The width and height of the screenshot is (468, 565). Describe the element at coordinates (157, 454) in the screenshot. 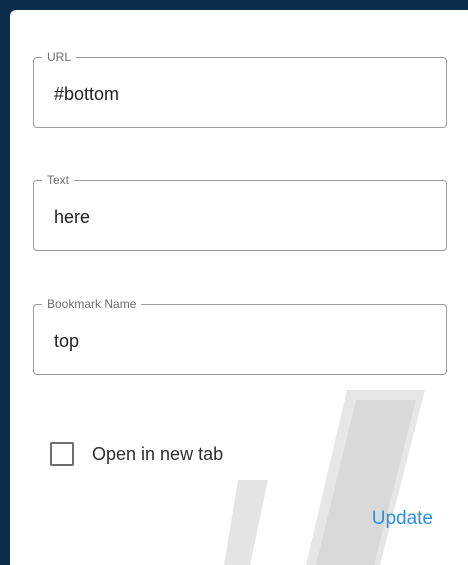

I see `open-in-new-tab-label: Open in new tab` at that location.